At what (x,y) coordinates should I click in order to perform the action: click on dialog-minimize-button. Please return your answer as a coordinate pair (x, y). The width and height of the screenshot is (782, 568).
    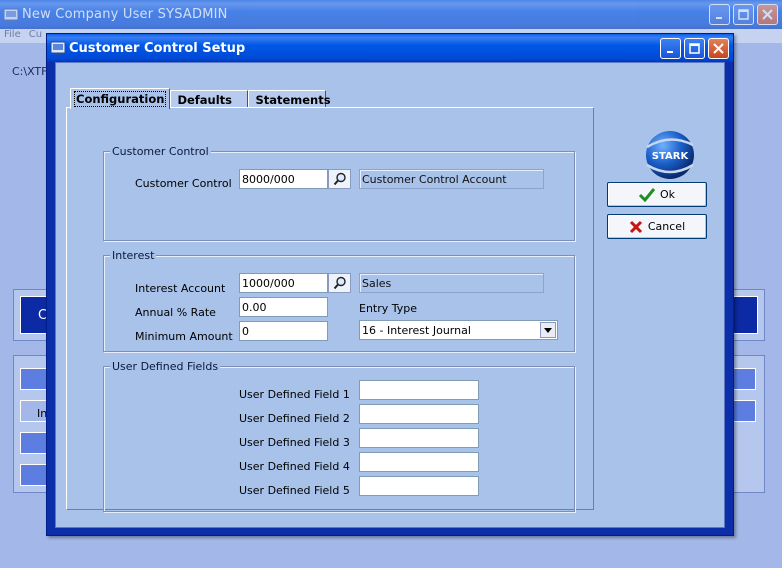
    Looking at the image, I should click on (670, 48).